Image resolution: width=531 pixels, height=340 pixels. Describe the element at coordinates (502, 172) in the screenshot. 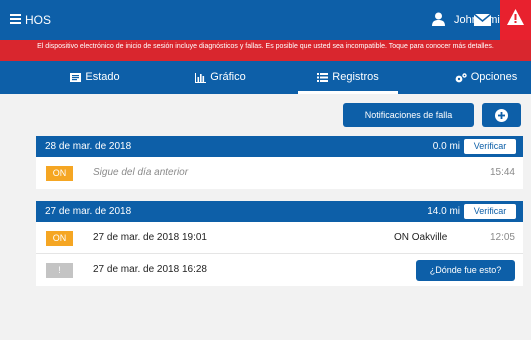

I see `log-entry-duration: 15:44` at that location.